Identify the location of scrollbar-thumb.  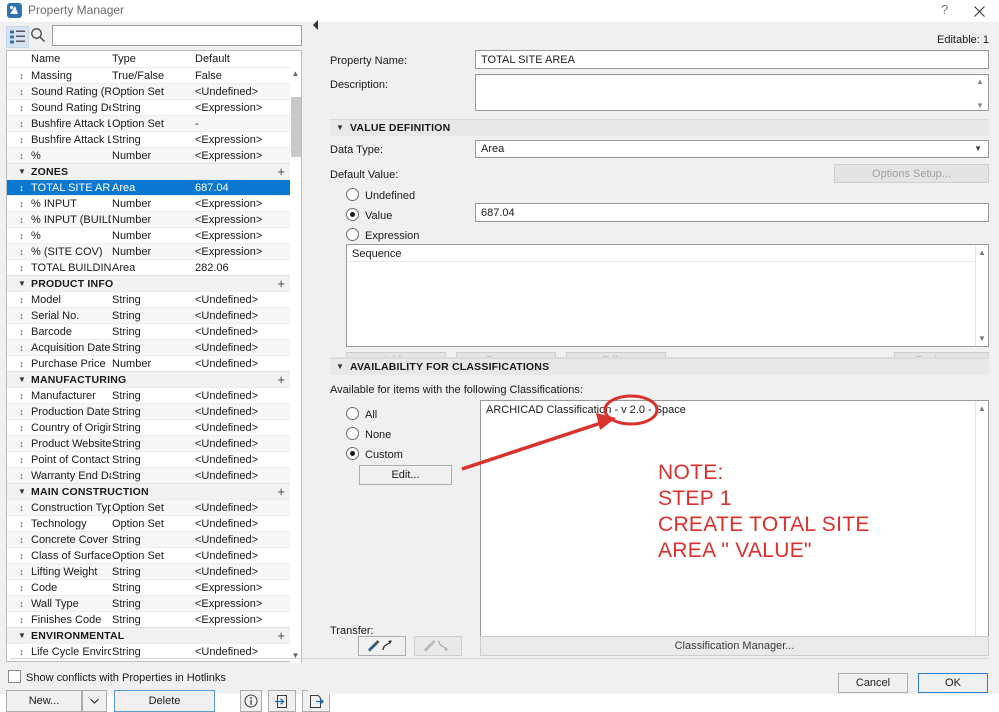
(296, 127).